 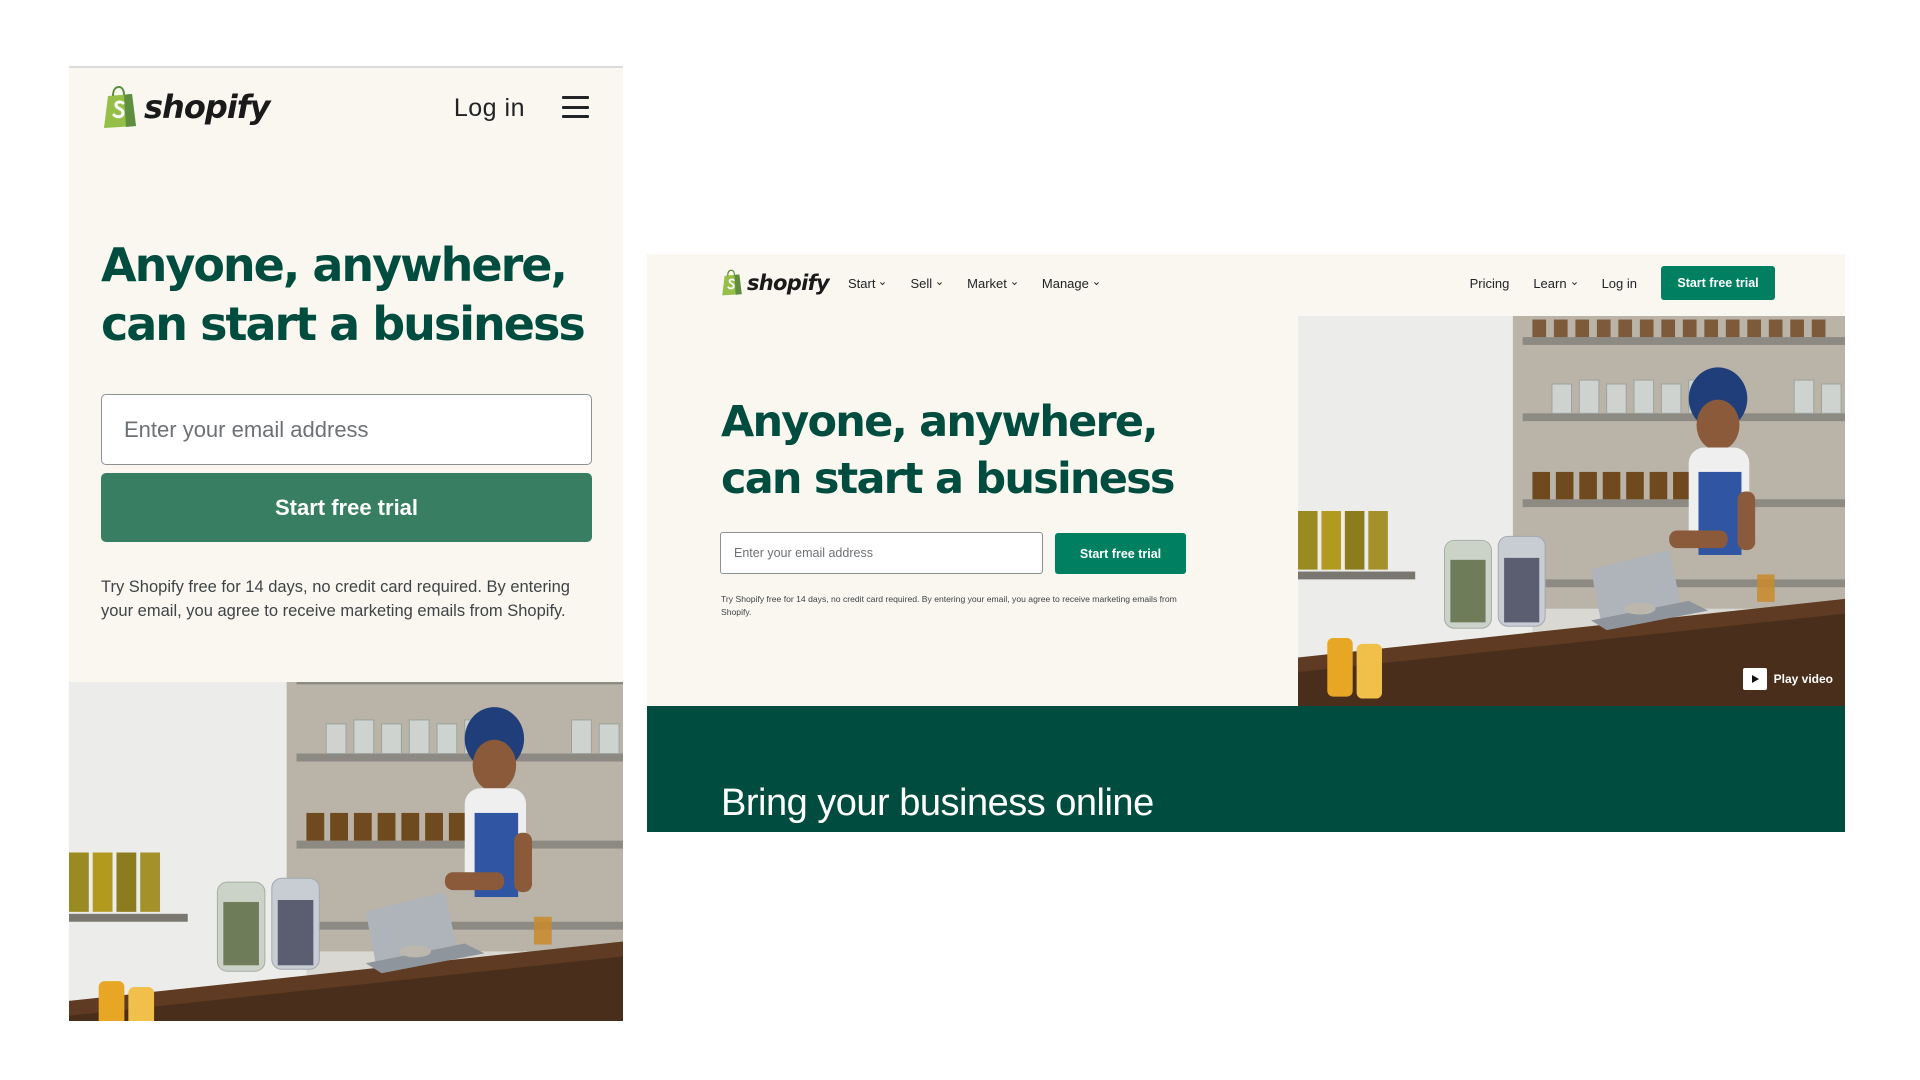 I want to click on nav-login: Log in, so click(x=1619, y=283).